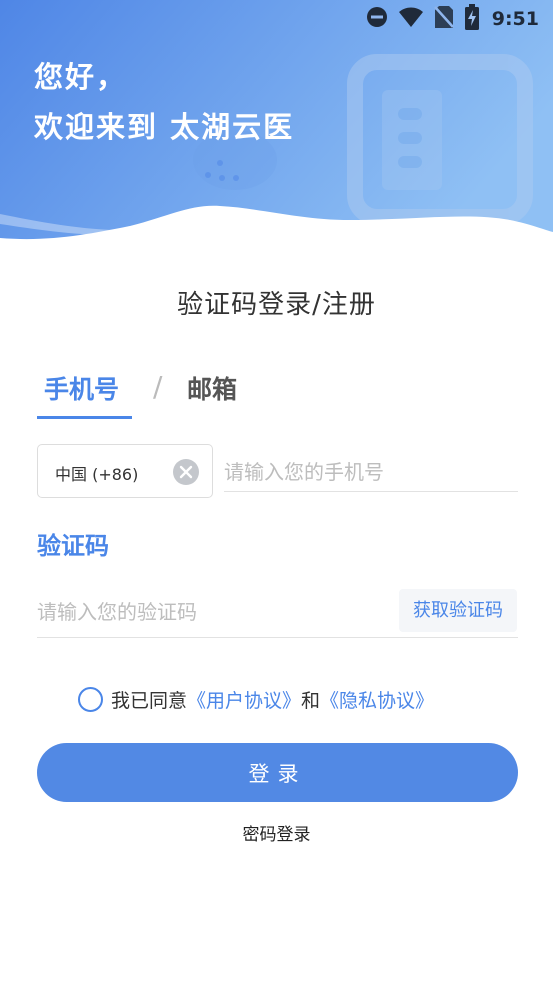  What do you see at coordinates (164, 102) in the screenshot?
I see `greeting: 您好， 欢迎来到 太湖云医` at bounding box center [164, 102].